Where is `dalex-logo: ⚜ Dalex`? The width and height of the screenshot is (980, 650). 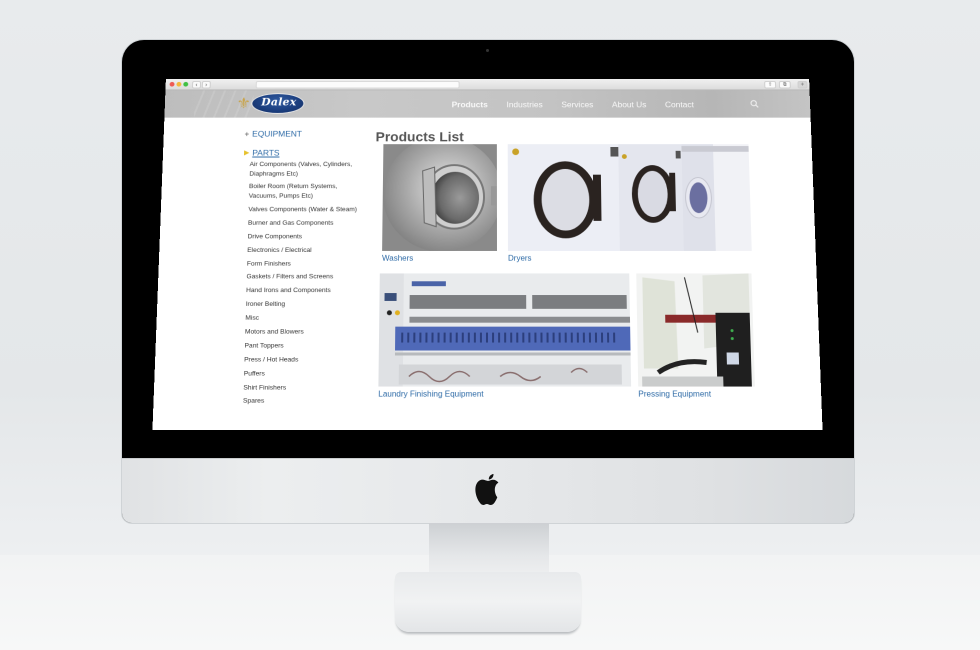
dalex-logo: ⚜ Dalex is located at coordinates (270, 103).